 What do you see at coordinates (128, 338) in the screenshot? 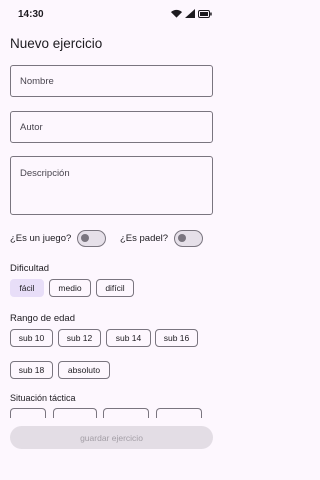
I see `chip-sub-14: sub 14` at bounding box center [128, 338].